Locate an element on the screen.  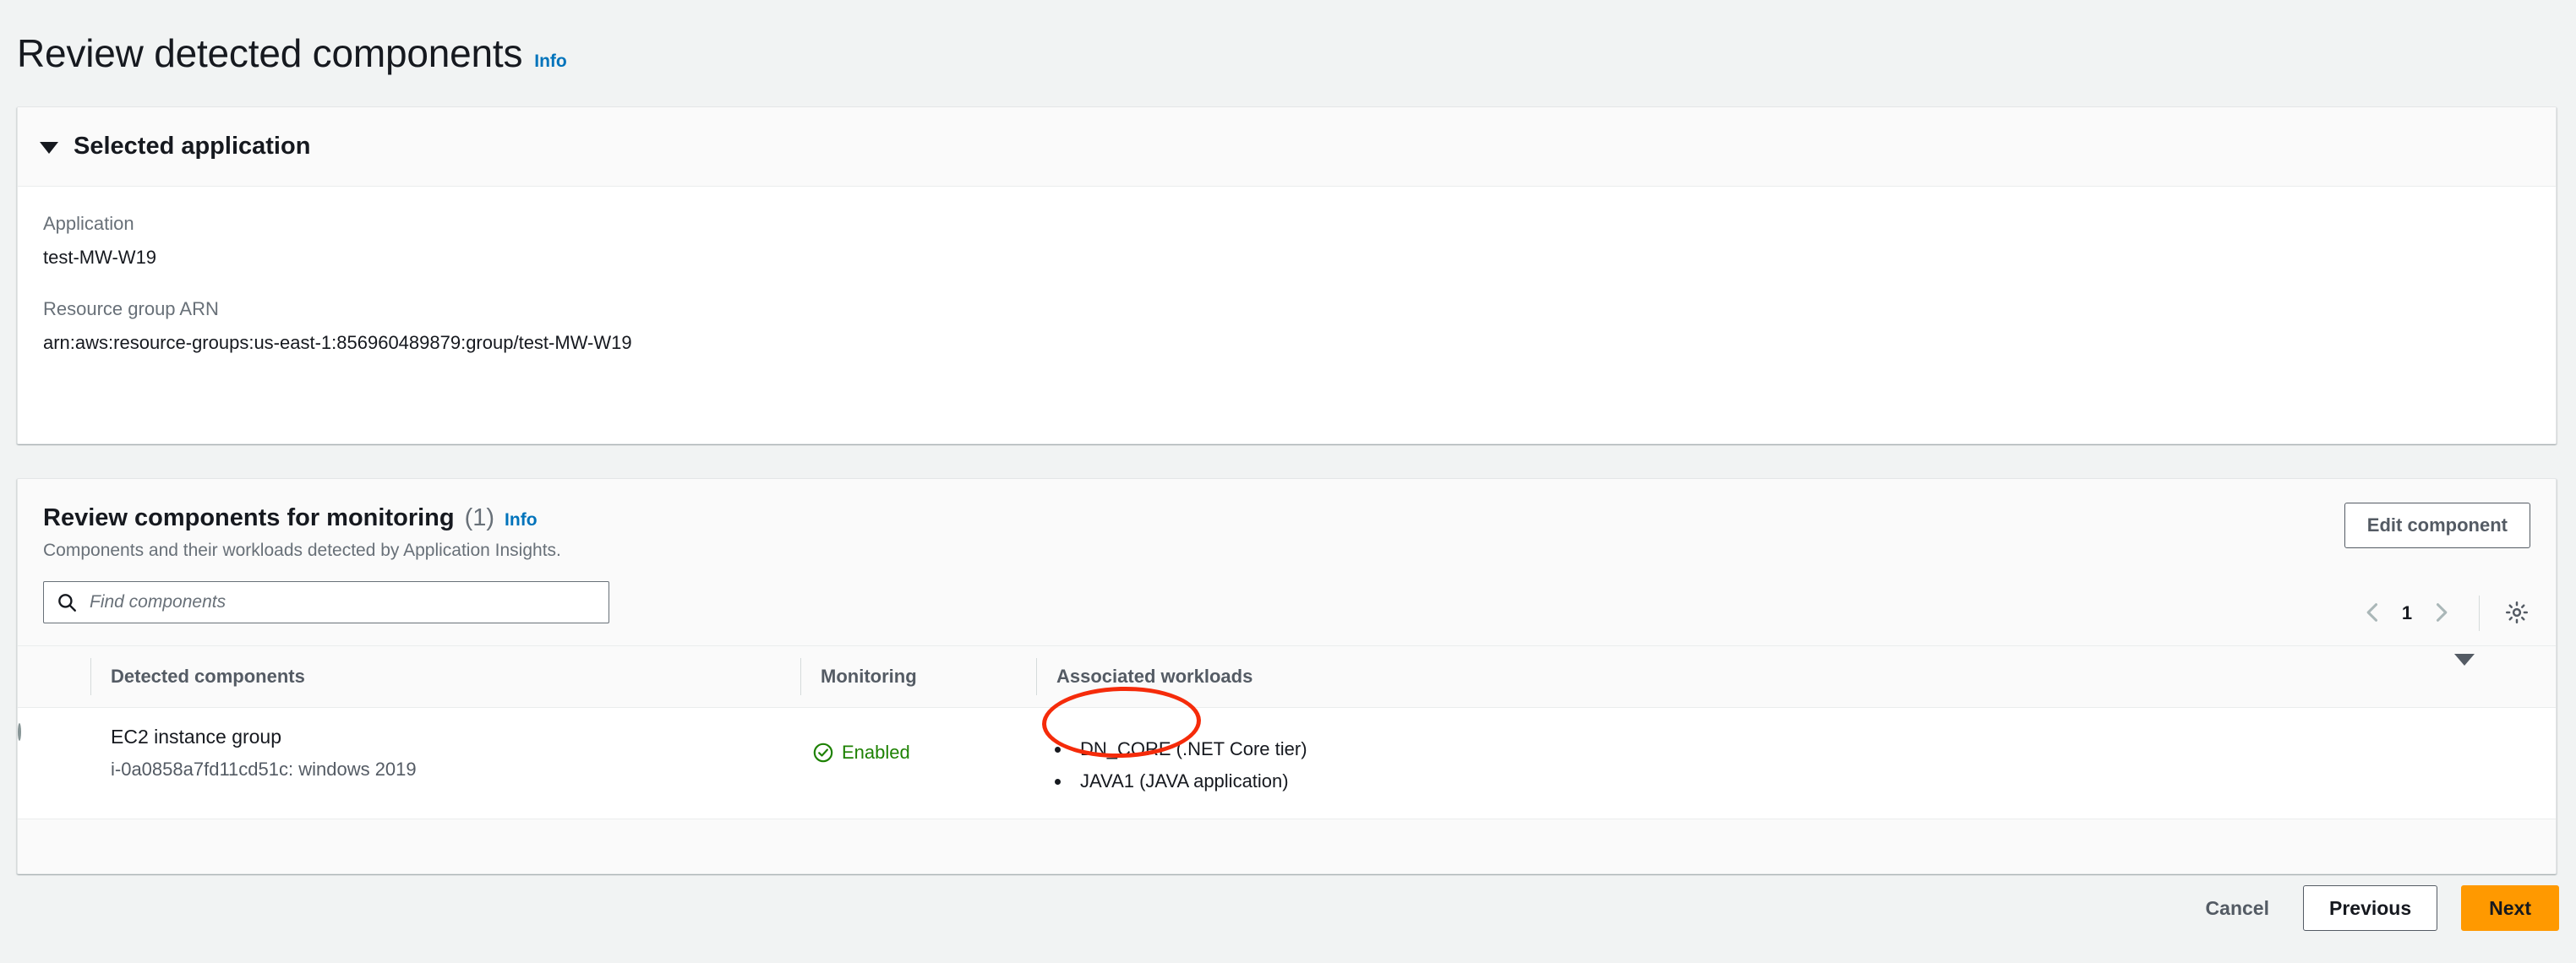
pagination-previous-button is located at coordinates (2373, 613).